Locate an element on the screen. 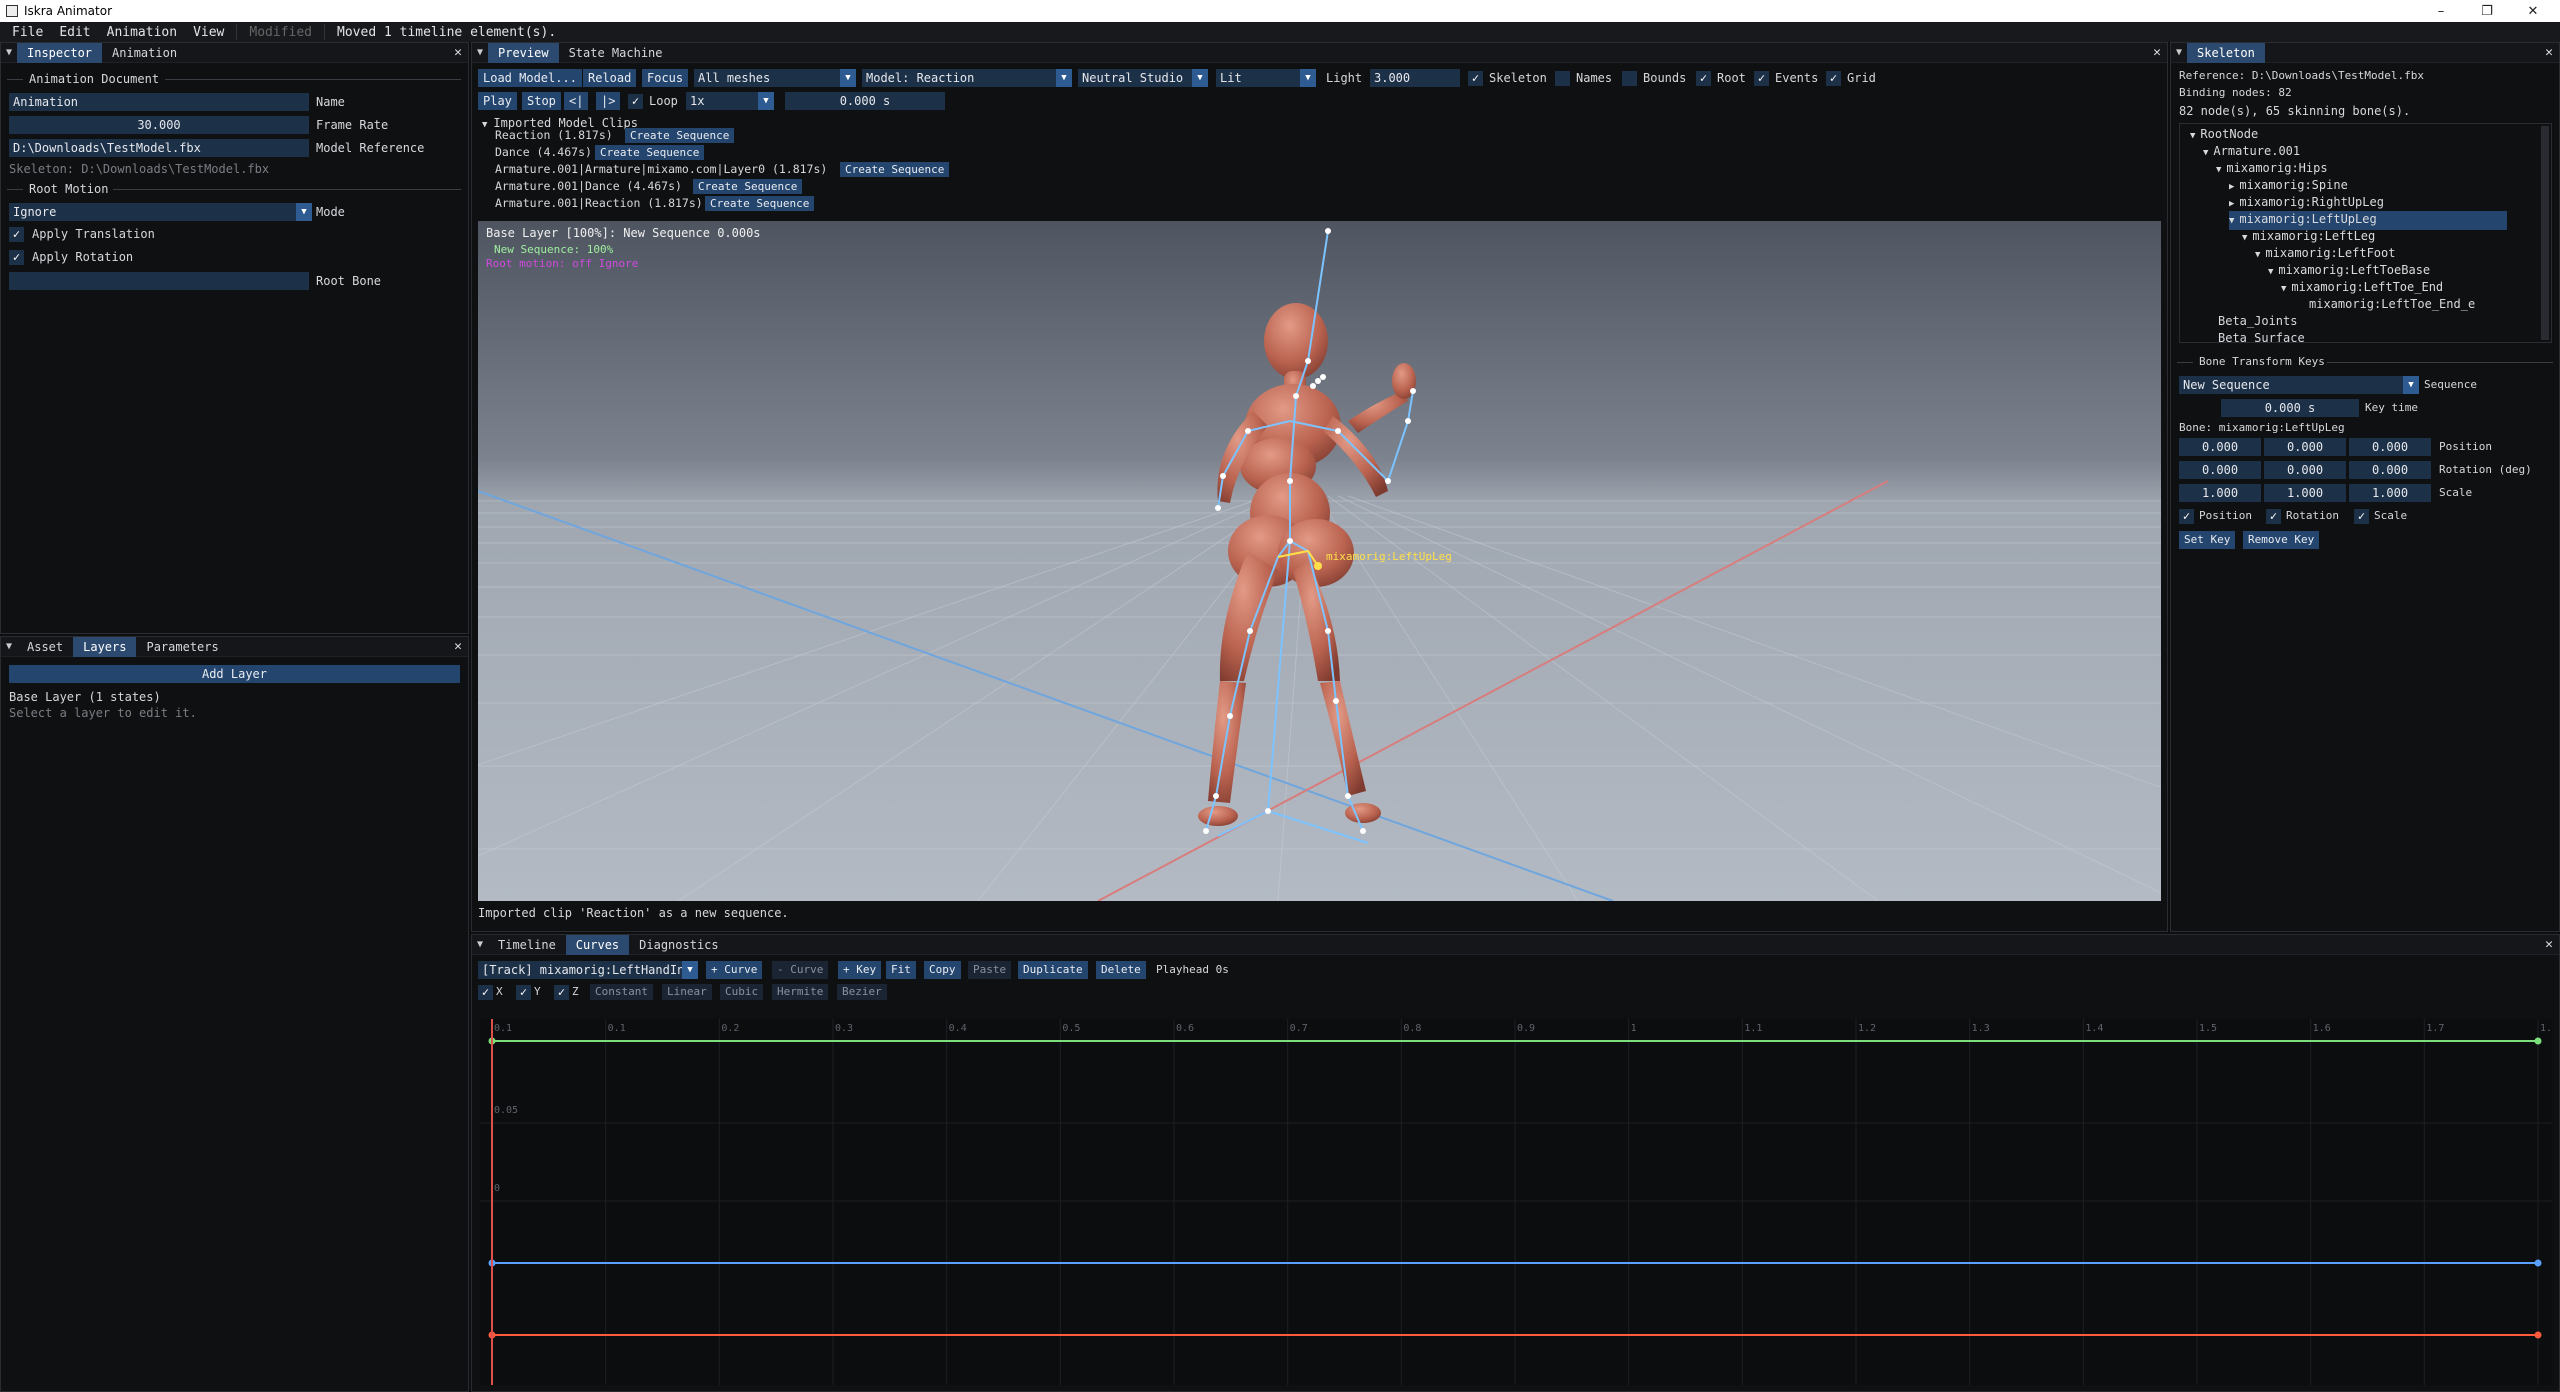 The image size is (2560, 1392). sequence-select: New Sequence ▼ is located at coordinates (2299, 385).